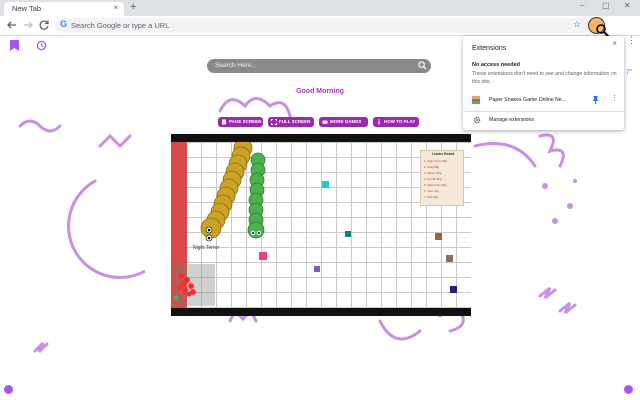  Describe the element at coordinates (432, 191) in the screenshot. I see `leaderboard-row: 6. Viper 41g` at that location.